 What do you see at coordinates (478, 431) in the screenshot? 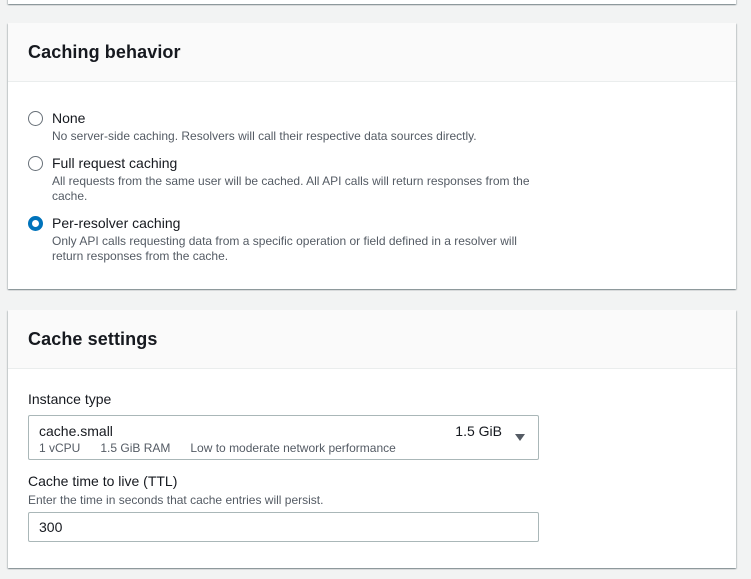
I see `instance-type-selected-size: 1.5 GiB` at bounding box center [478, 431].